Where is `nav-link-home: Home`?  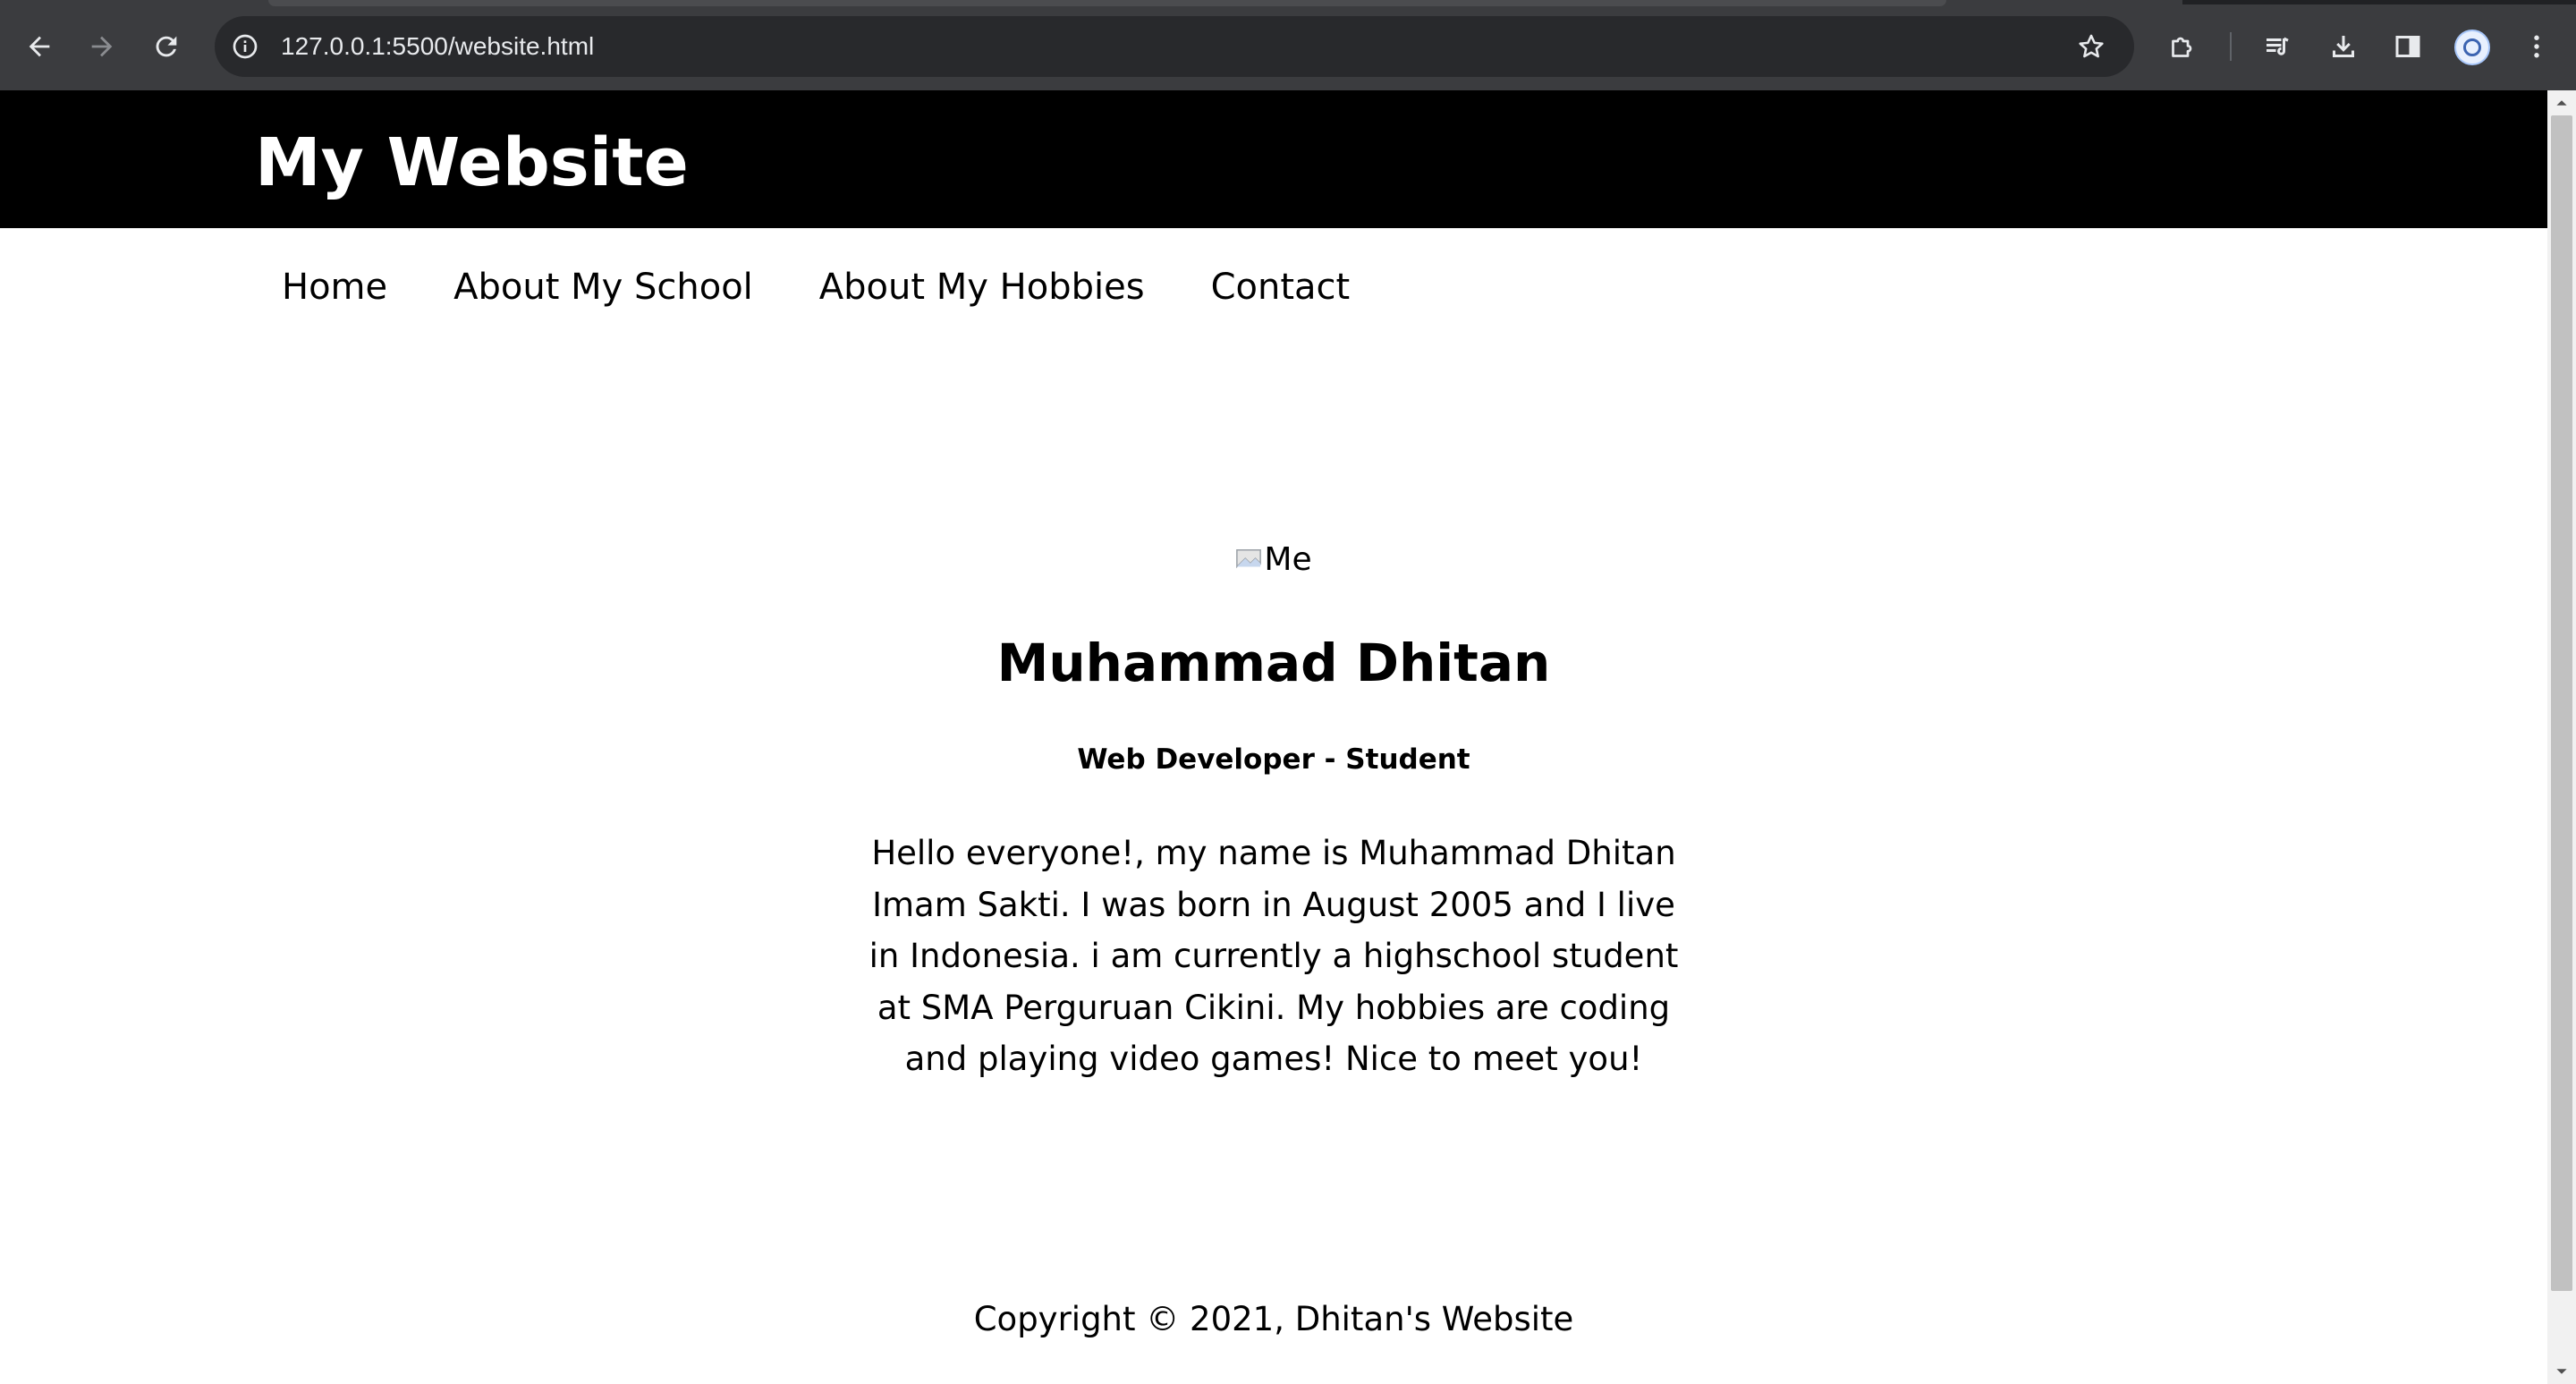 nav-link-home: Home is located at coordinates (334, 287).